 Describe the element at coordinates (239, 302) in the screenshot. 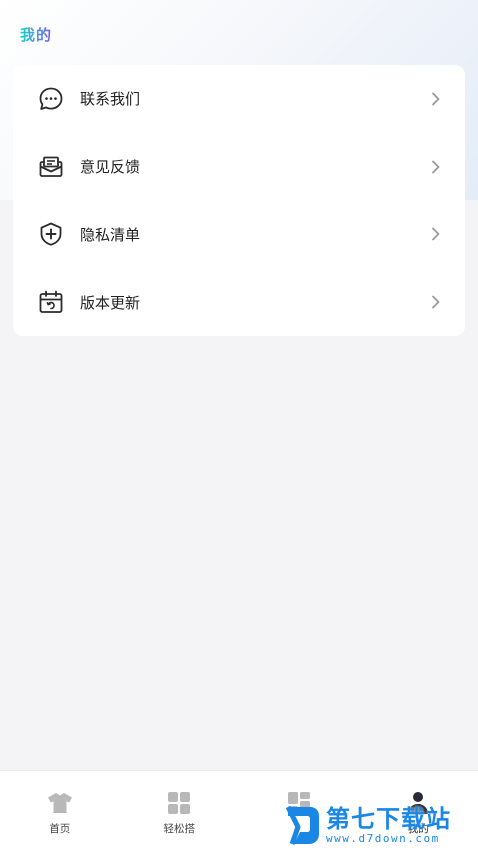

I see `menu-item-version-update: 版本更新` at that location.